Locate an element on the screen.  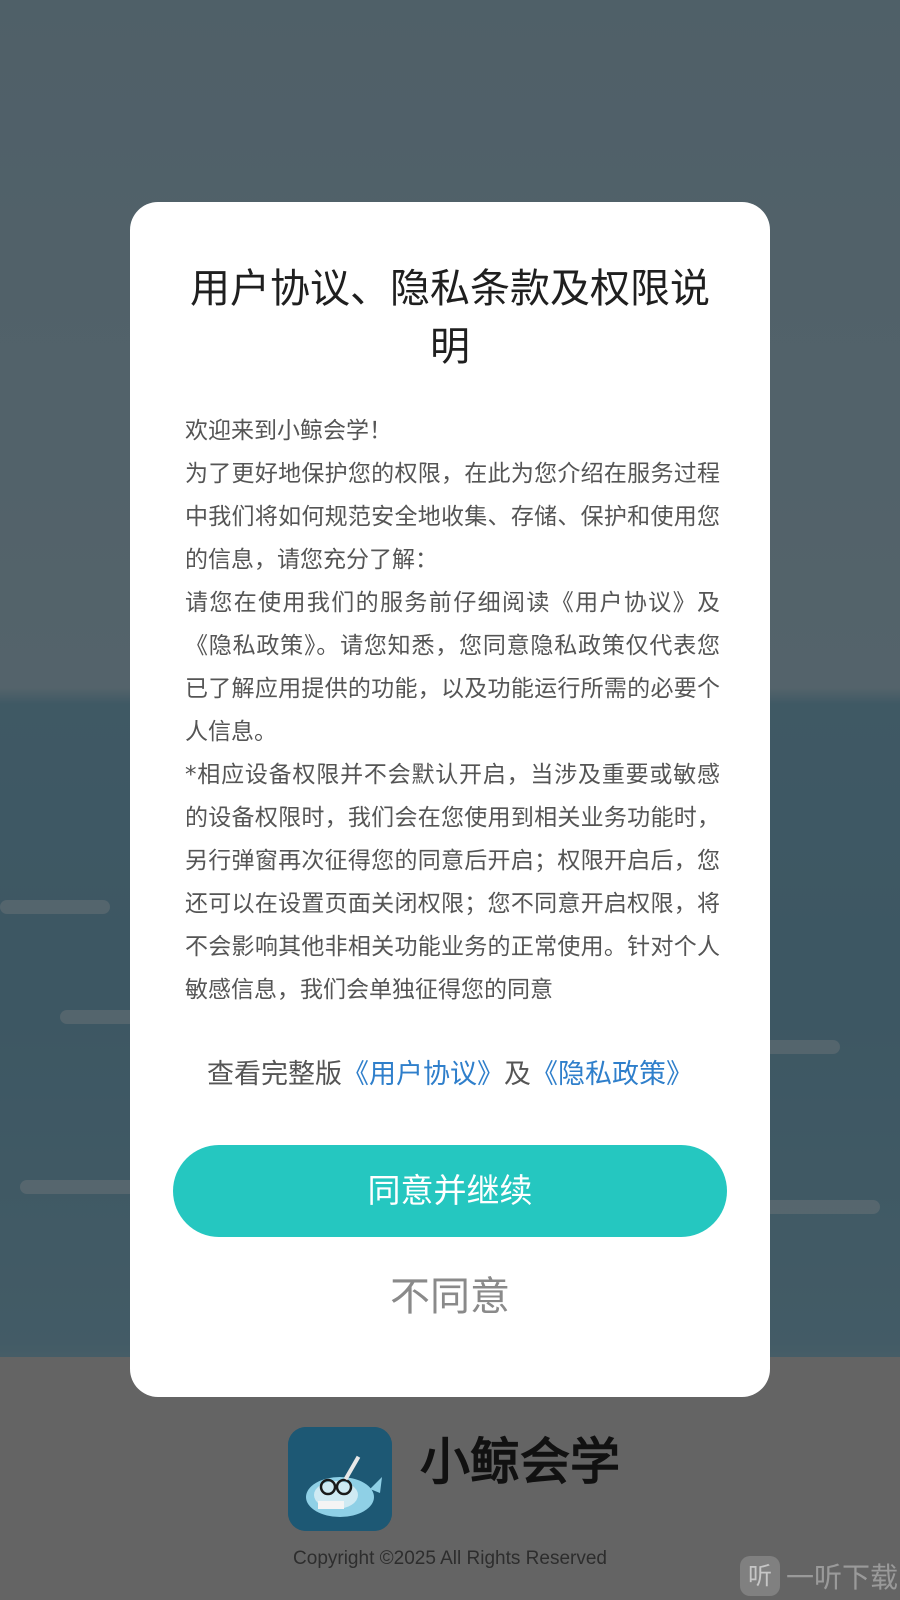
dialog-title: 用户协议、隐私条款及权限说明 is located at coordinates (450, 318).